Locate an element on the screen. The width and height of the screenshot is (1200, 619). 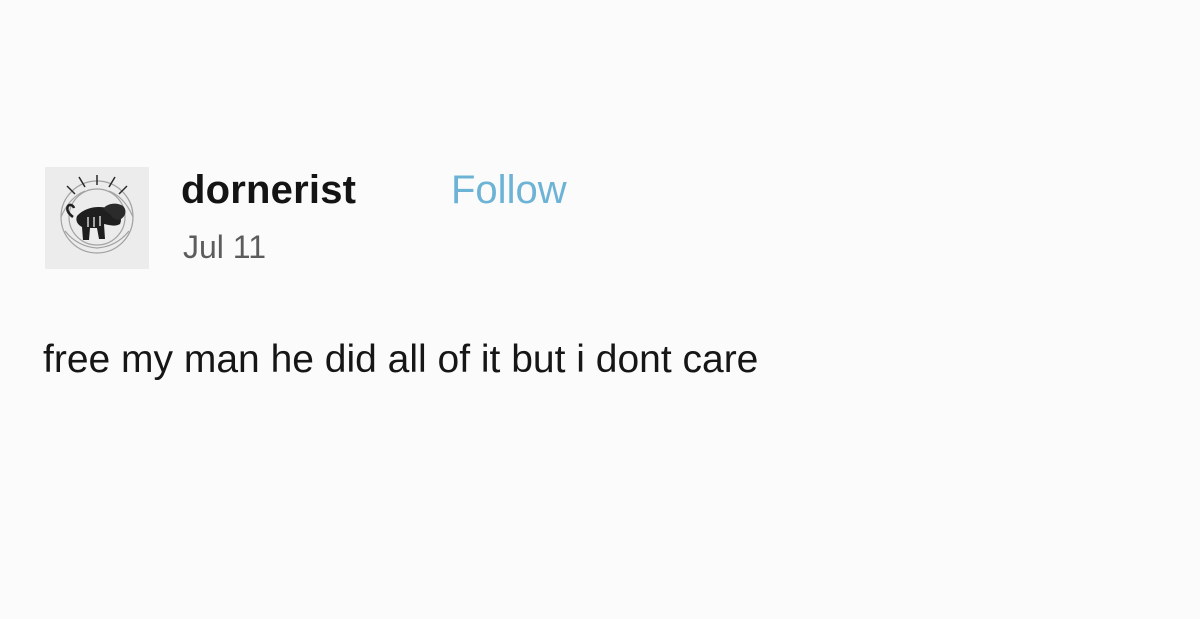
follow-button: Follow is located at coordinates (509, 190).